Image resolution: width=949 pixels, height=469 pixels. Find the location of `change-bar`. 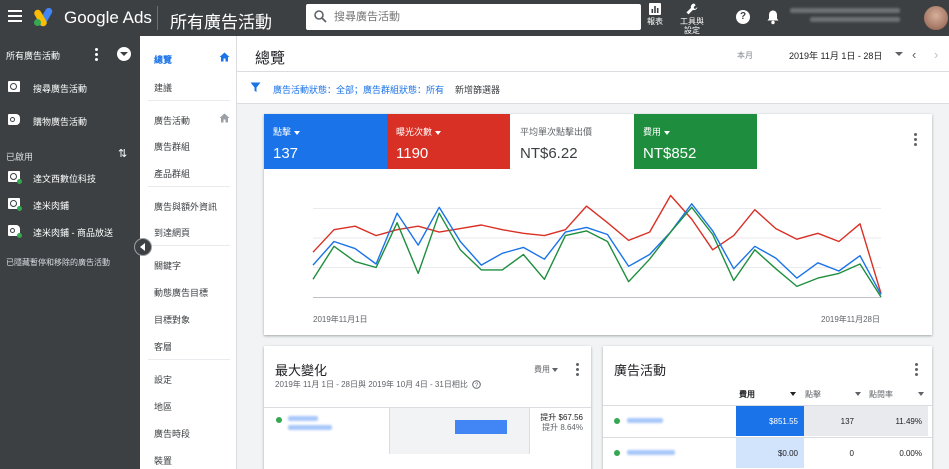

change-bar is located at coordinates (481, 427).